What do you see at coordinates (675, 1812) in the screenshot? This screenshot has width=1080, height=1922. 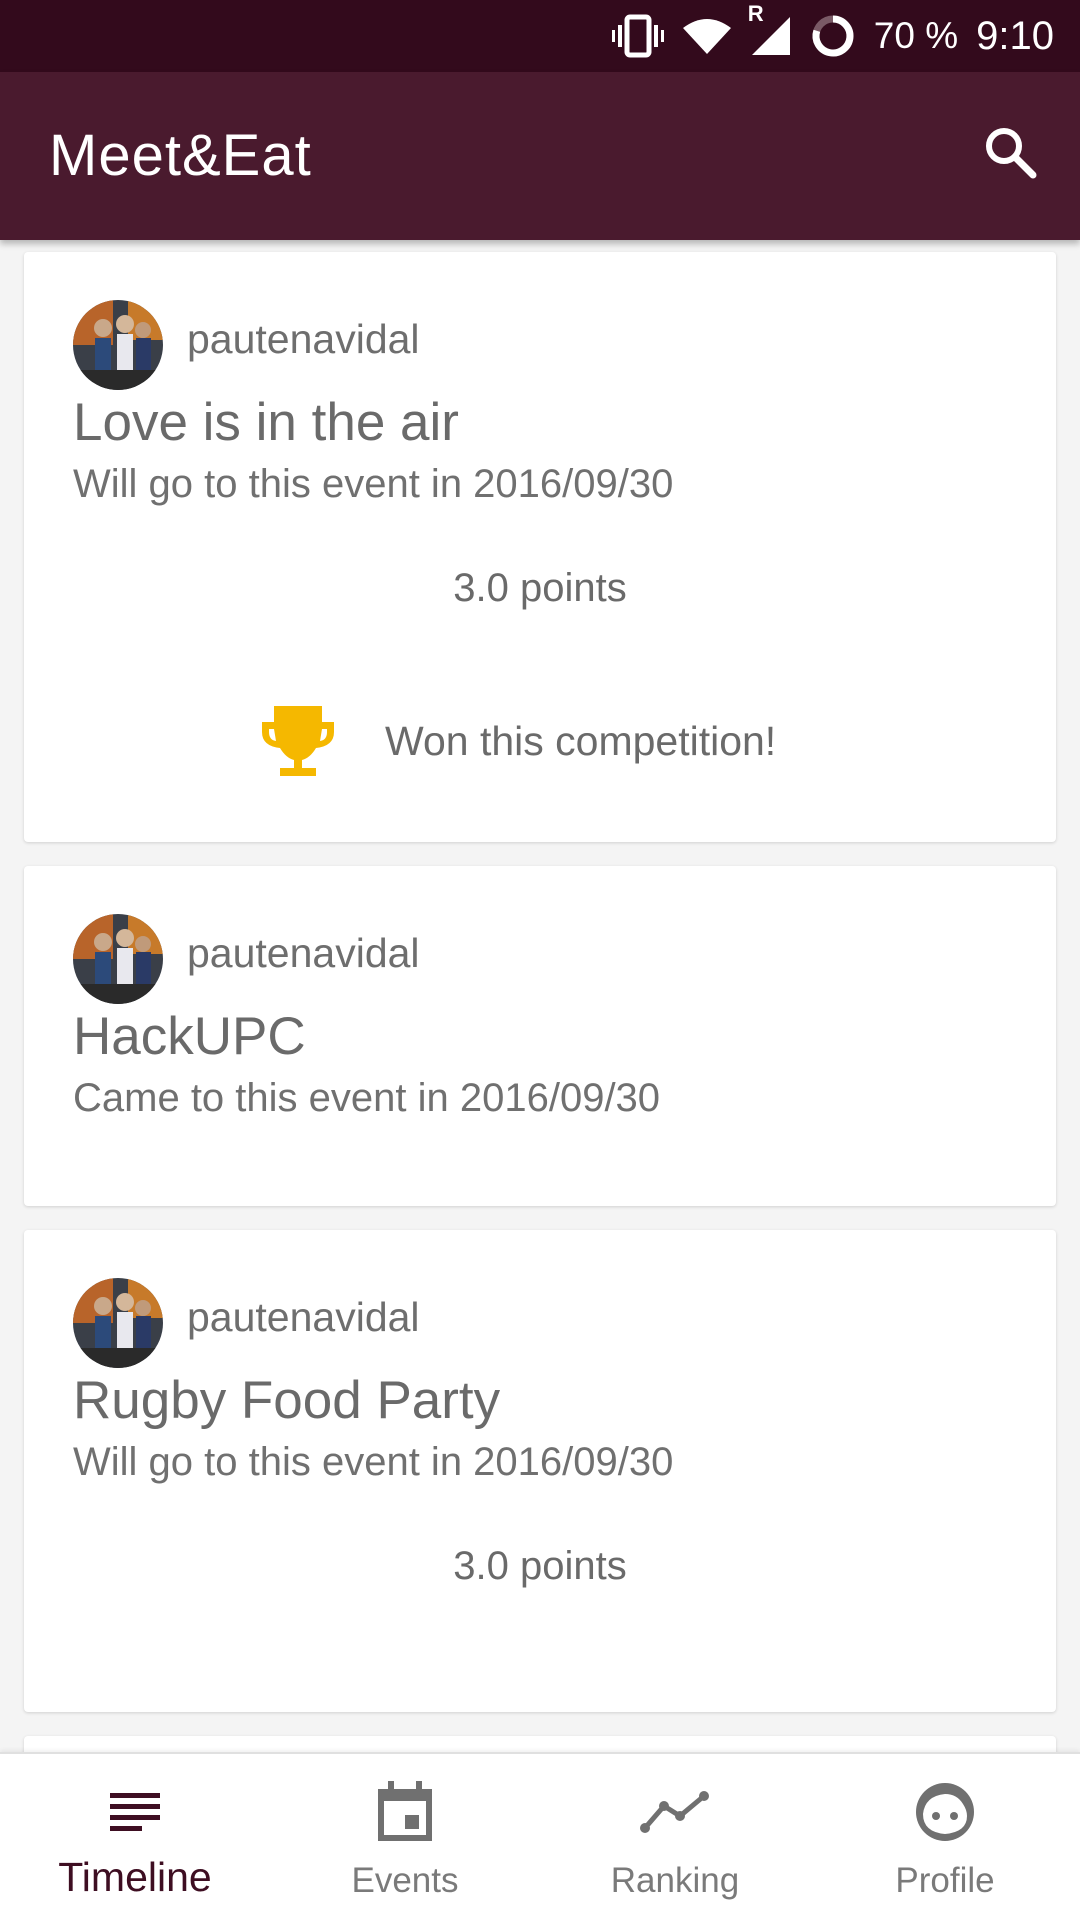 I see `trending-icon` at bounding box center [675, 1812].